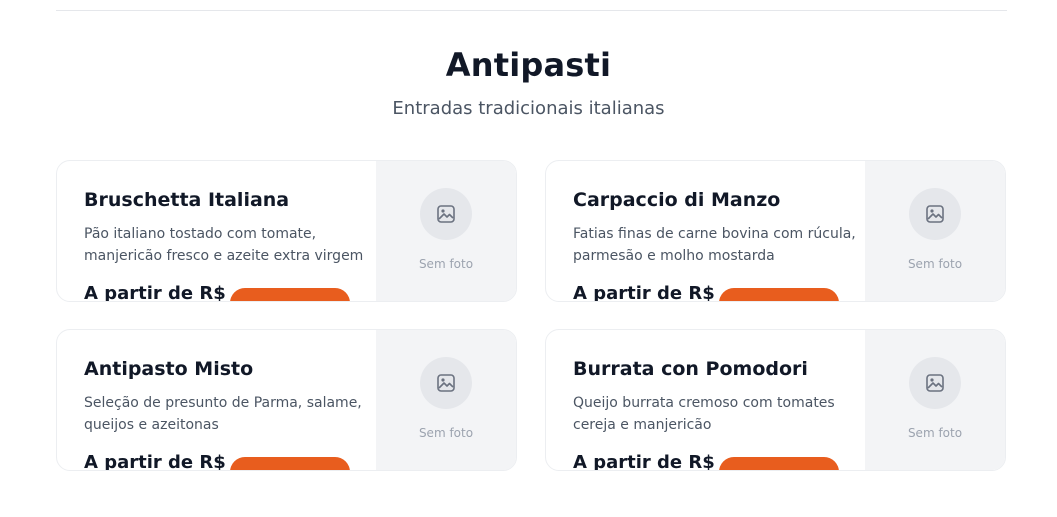 This screenshot has height=517, width=1057. Describe the element at coordinates (169, 369) in the screenshot. I see `item-name: Antipasto Misto` at that location.